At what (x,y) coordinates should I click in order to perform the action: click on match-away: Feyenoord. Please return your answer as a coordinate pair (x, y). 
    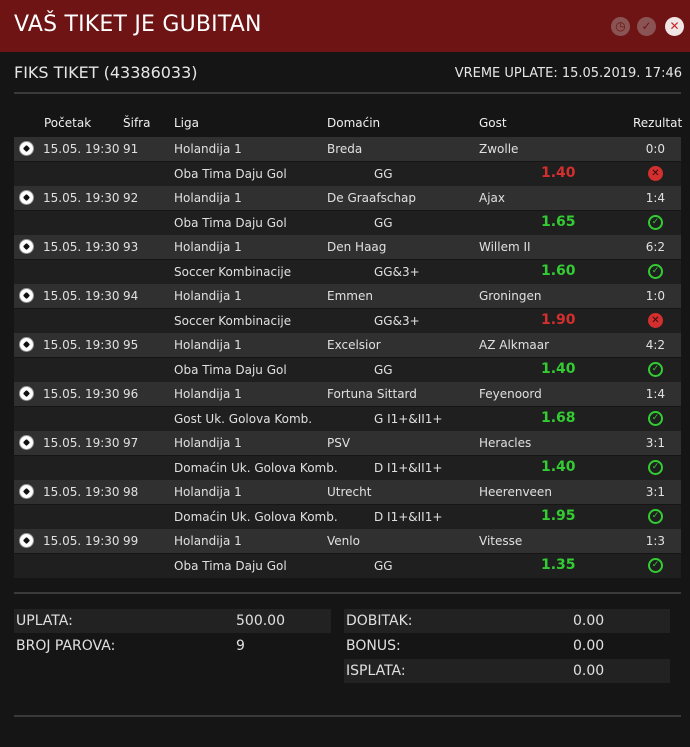
    Looking at the image, I should click on (510, 394).